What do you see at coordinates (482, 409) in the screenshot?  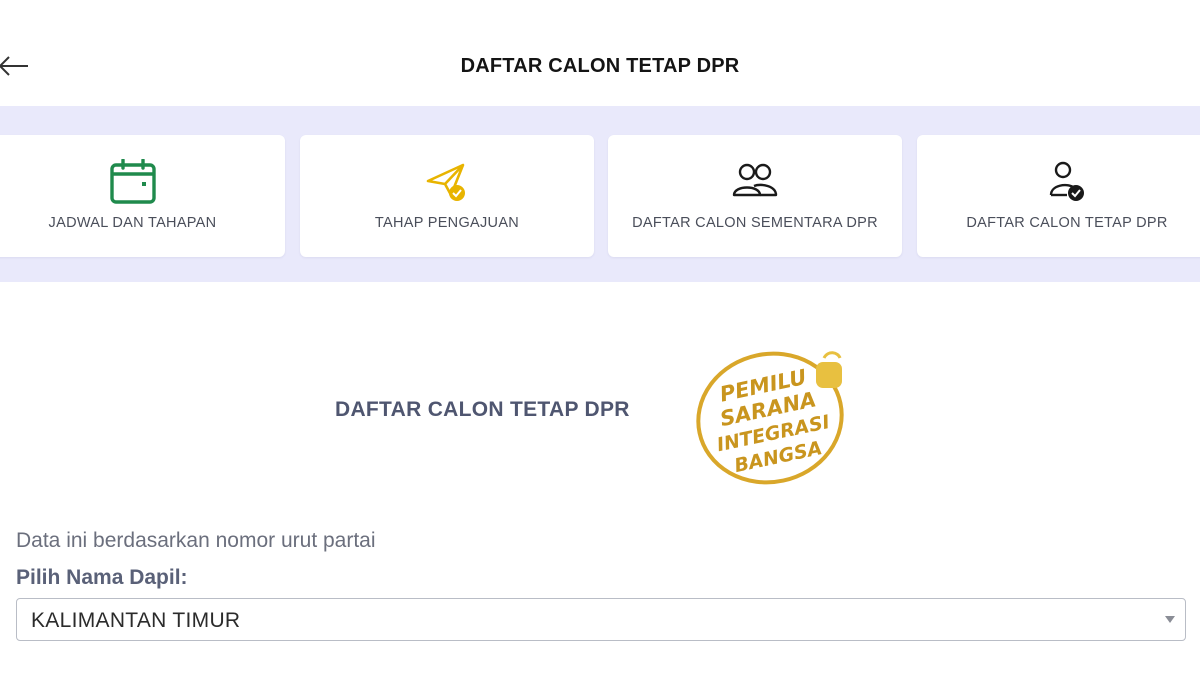 I see `section-title: DAFTAR CALON TETAP DPR` at bounding box center [482, 409].